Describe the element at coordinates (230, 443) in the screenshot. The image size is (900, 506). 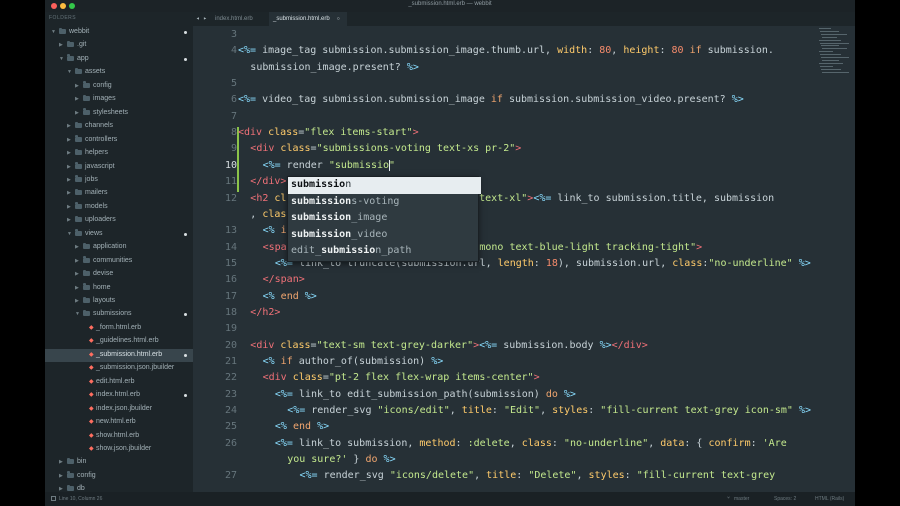
I see `line-number: 26` at that location.